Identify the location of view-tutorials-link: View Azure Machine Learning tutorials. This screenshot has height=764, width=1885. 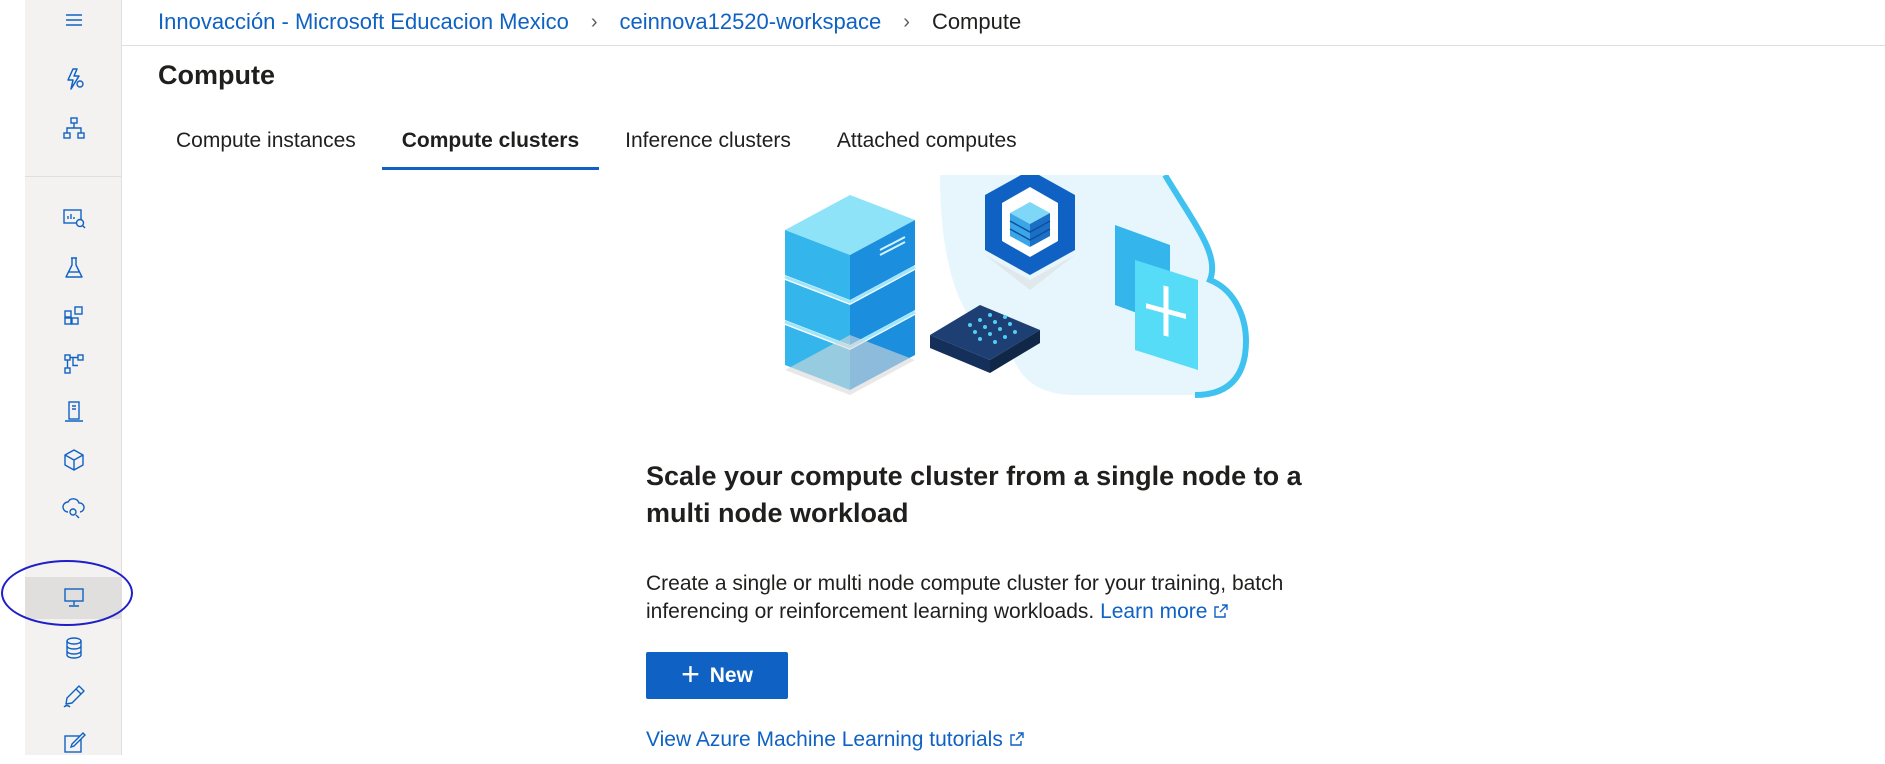
(835, 740).